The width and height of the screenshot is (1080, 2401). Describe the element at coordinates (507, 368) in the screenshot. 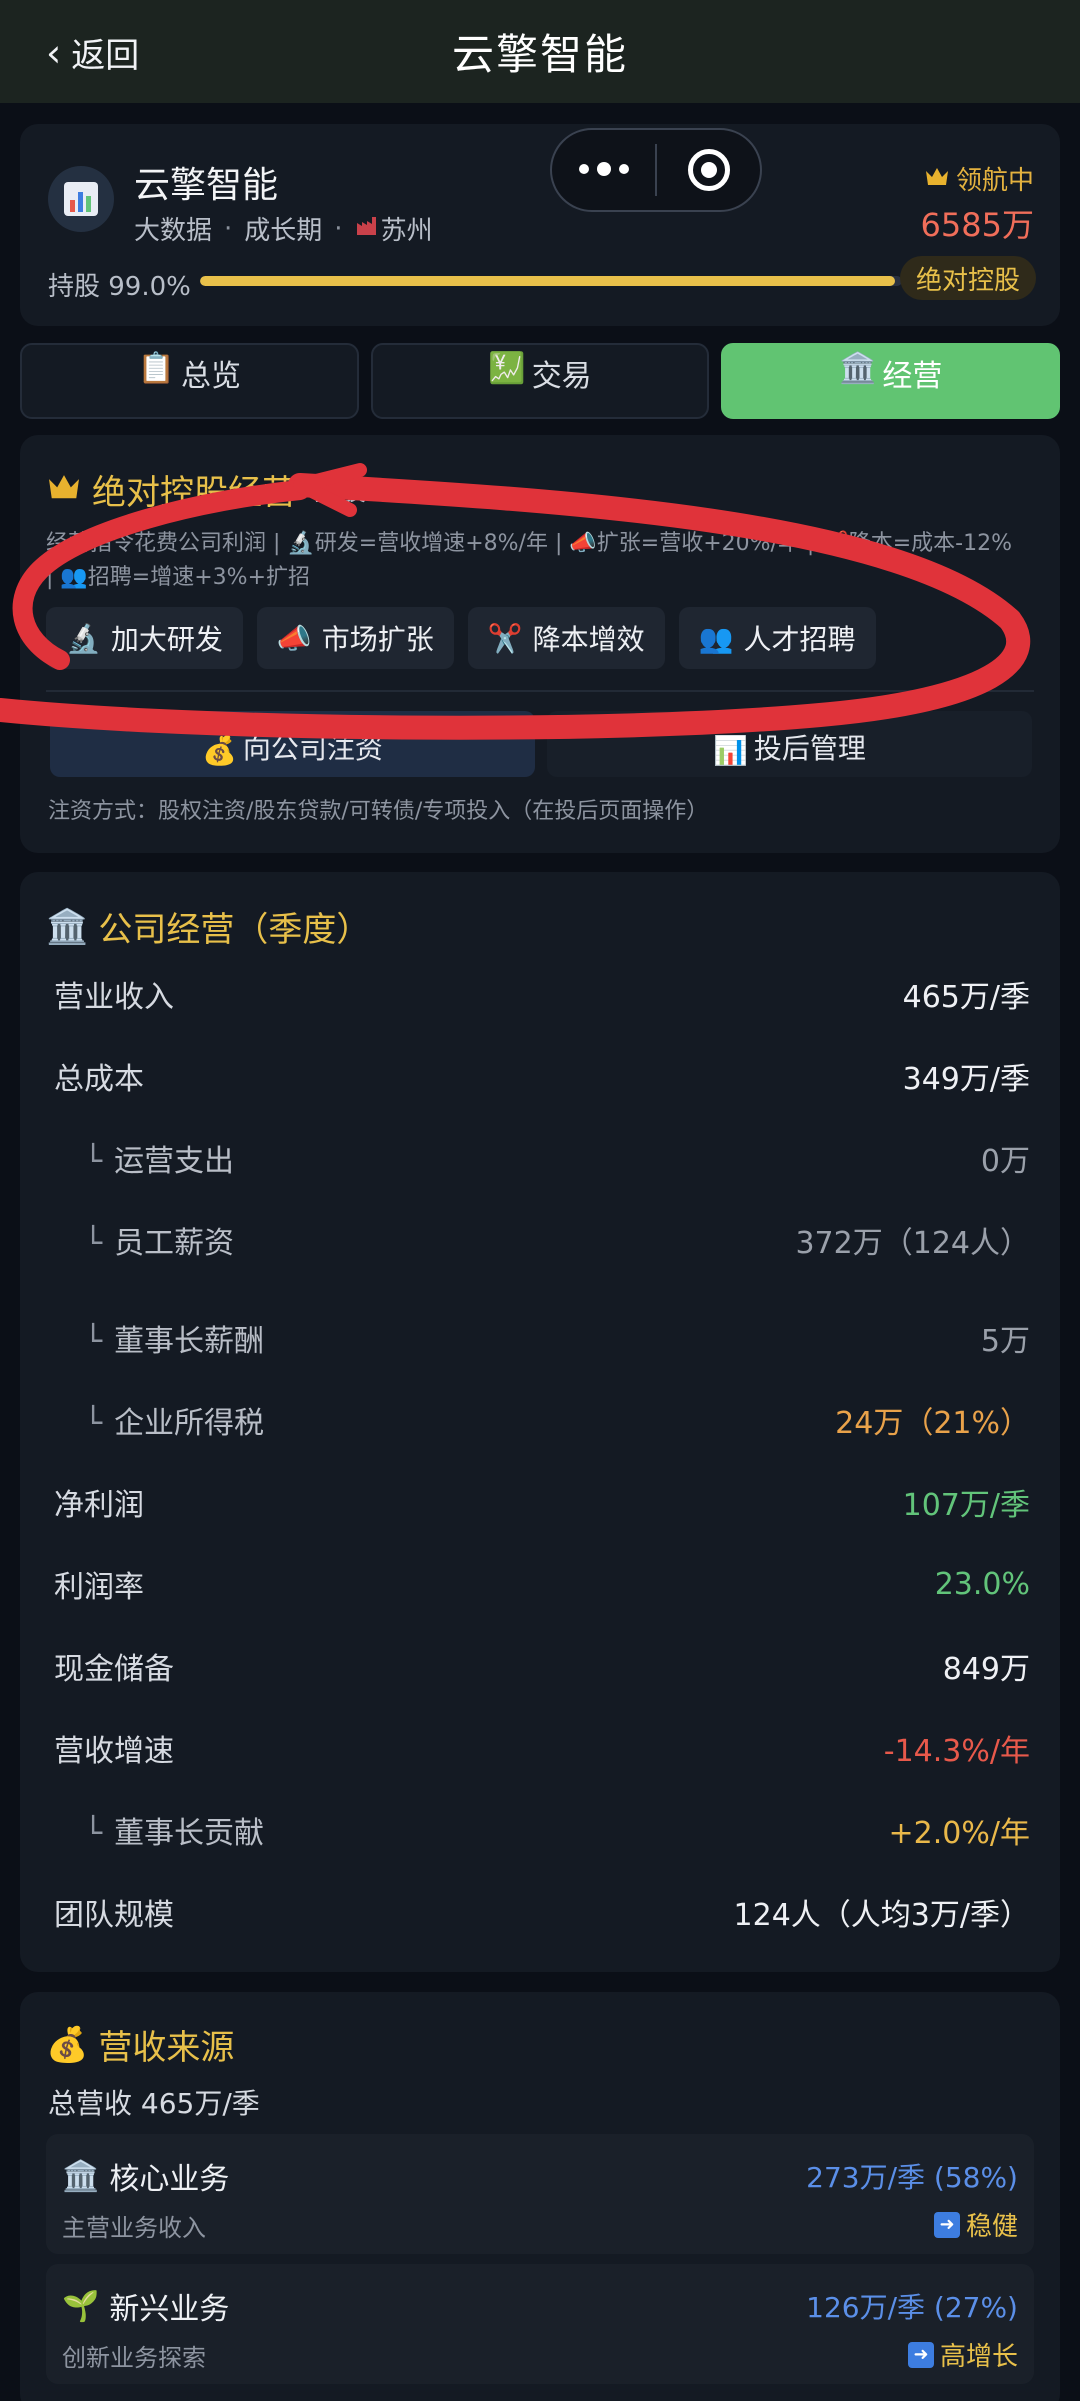

I see `yen-chart-icon: 💹` at that location.